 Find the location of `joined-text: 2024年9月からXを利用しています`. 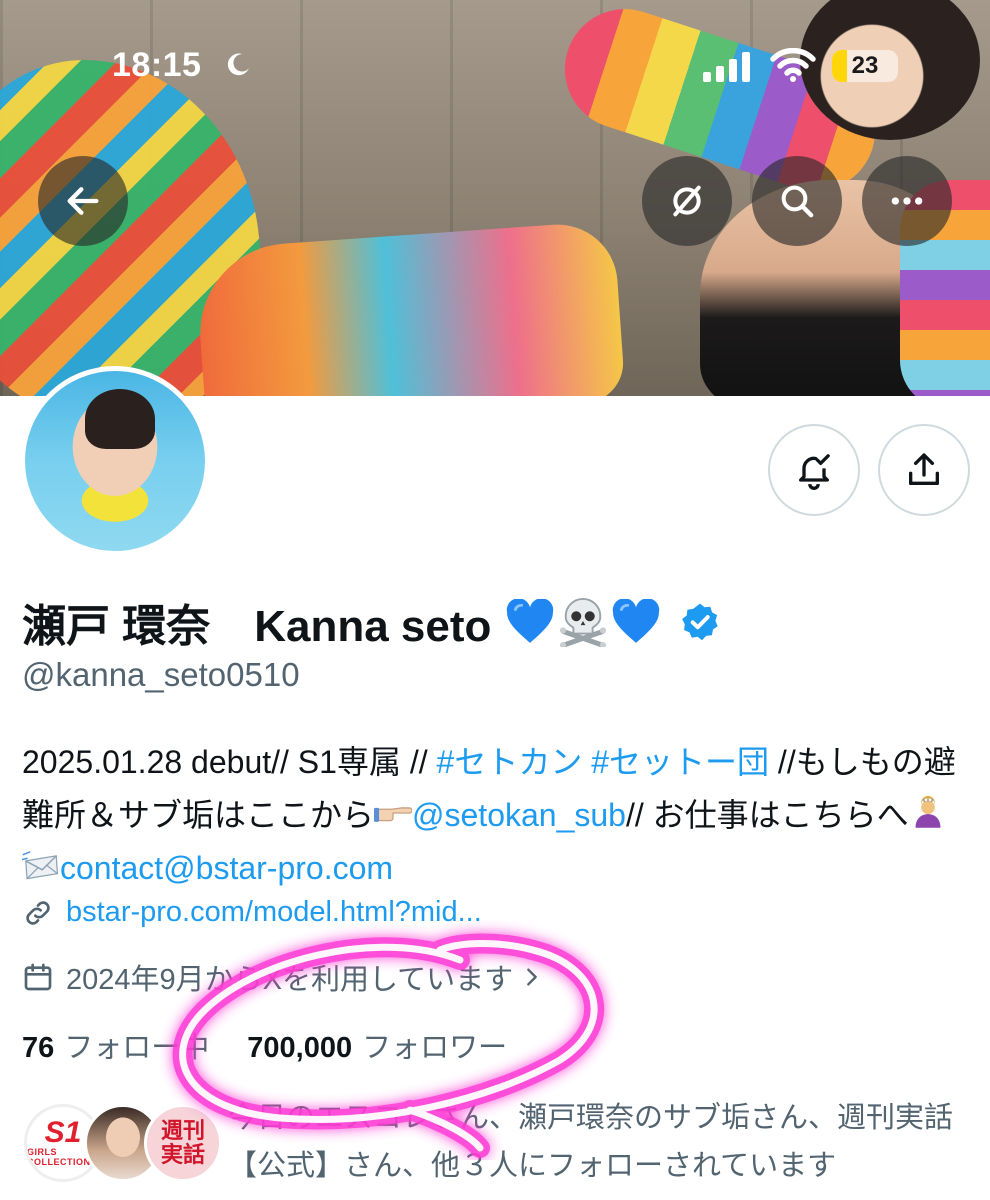

joined-text: 2024年9月からXを利用しています is located at coordinates (290, 980).